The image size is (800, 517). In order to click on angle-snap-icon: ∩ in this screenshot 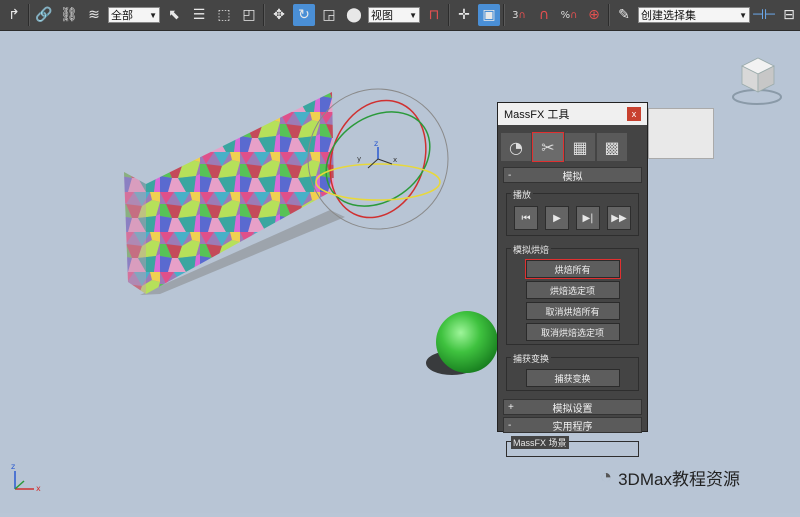, I will do `click(544, 15)`.